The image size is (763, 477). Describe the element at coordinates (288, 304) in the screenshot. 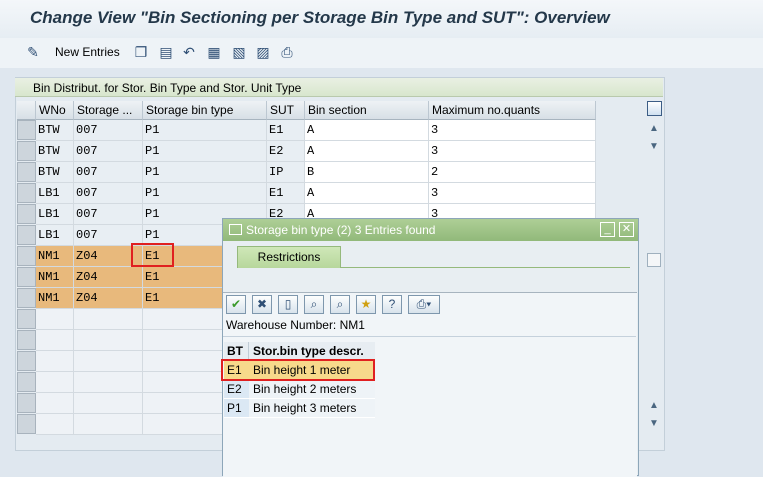

I see `new-icon: ▯` at that location.